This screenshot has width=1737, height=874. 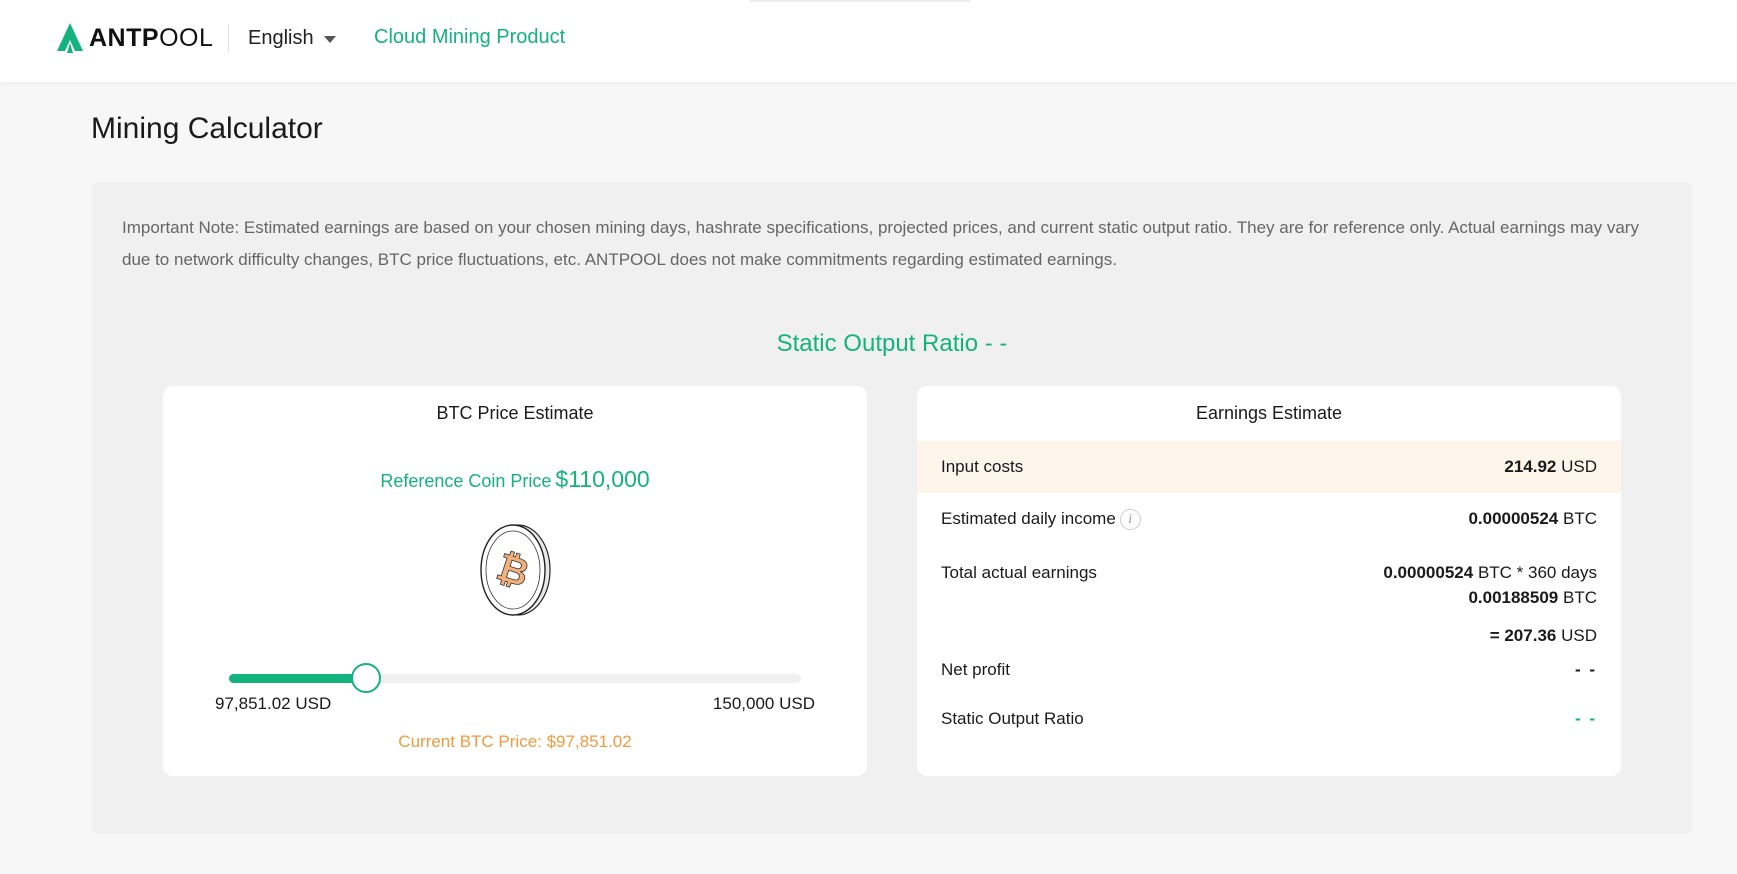 I want to click on info-icon: i, so click(x=1130, y=519).